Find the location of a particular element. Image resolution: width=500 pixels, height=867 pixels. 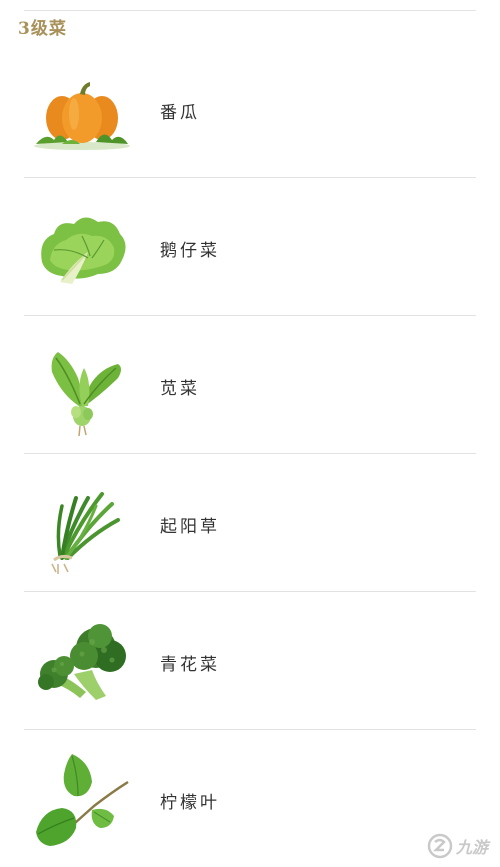

list-item: 番瓜 is located at coordinates (250, 109).